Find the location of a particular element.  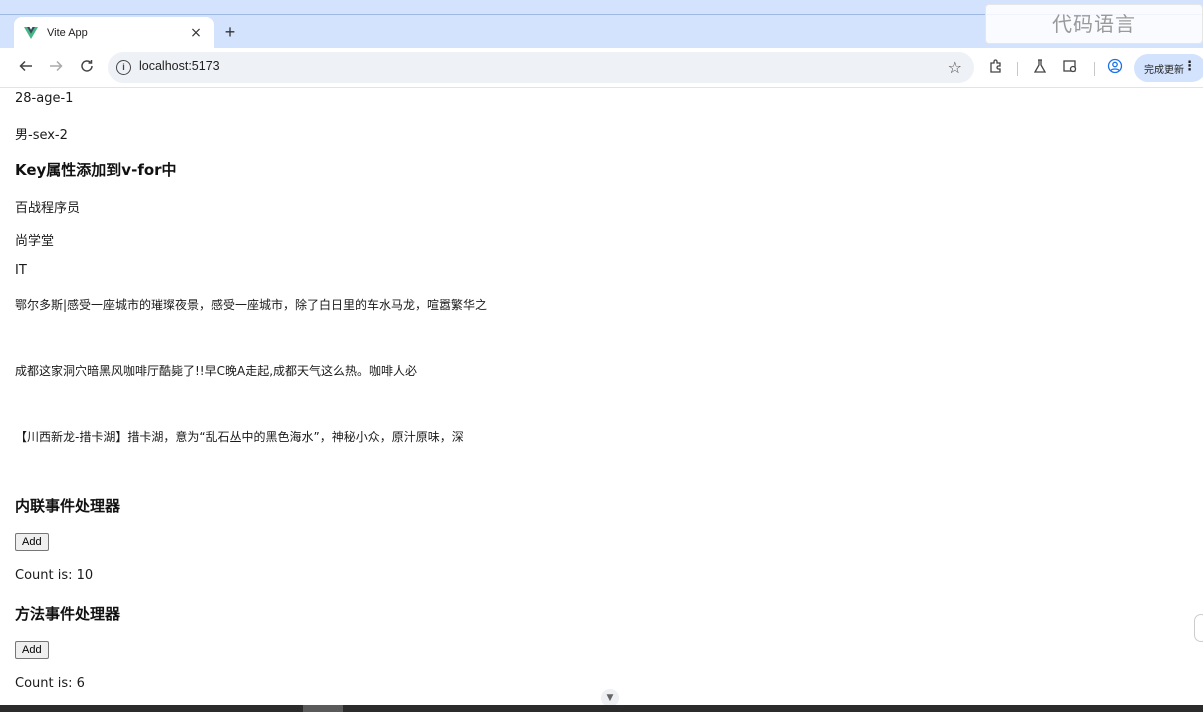

browser-toolbar: i localhost:5173 ☆ 完成更新 ⋮ is located at coordinates (601, 68).